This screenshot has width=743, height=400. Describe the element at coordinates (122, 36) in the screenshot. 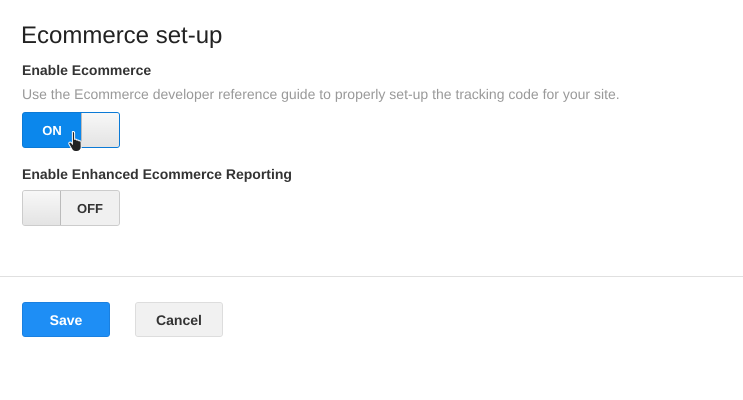

I see `page-title: Ecommerce set-up` at that location.